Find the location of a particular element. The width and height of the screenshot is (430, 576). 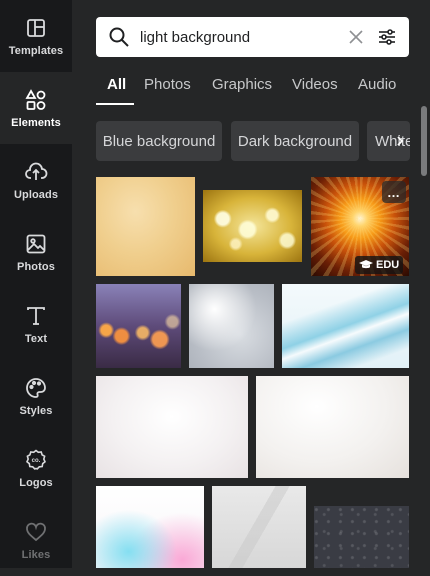

edu-badge: EDU is located at coordinates (379, 265).